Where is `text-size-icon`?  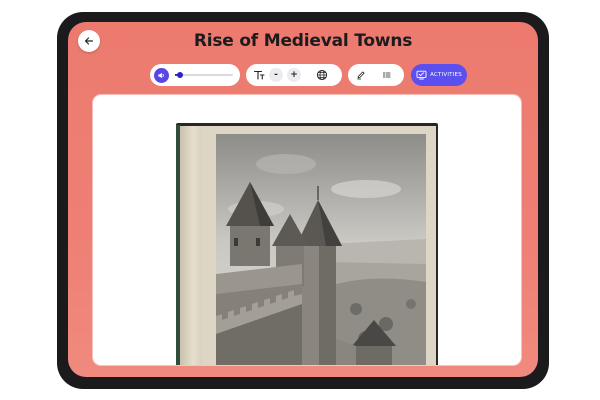 text-size-icon is located at coordinates (259, 75).